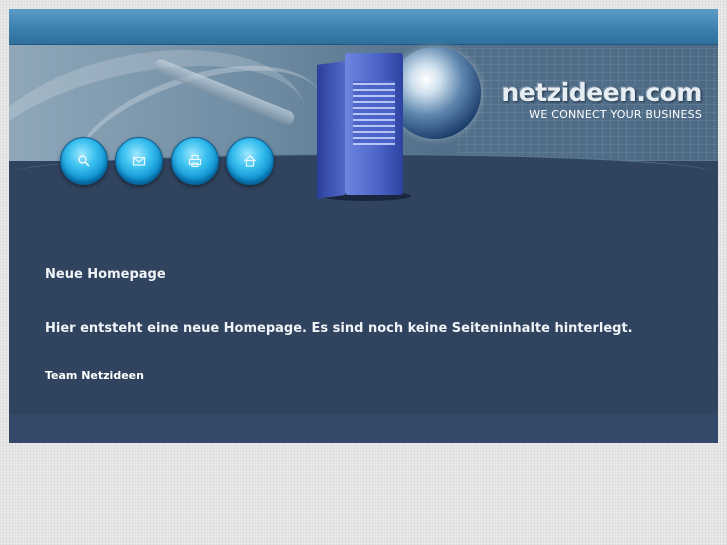 The image size is (727, 545). What do you see at coordinates (602, 92) in the screenshot?
I see `brand-name: netzideen.com` at bounding box center [602, 92].